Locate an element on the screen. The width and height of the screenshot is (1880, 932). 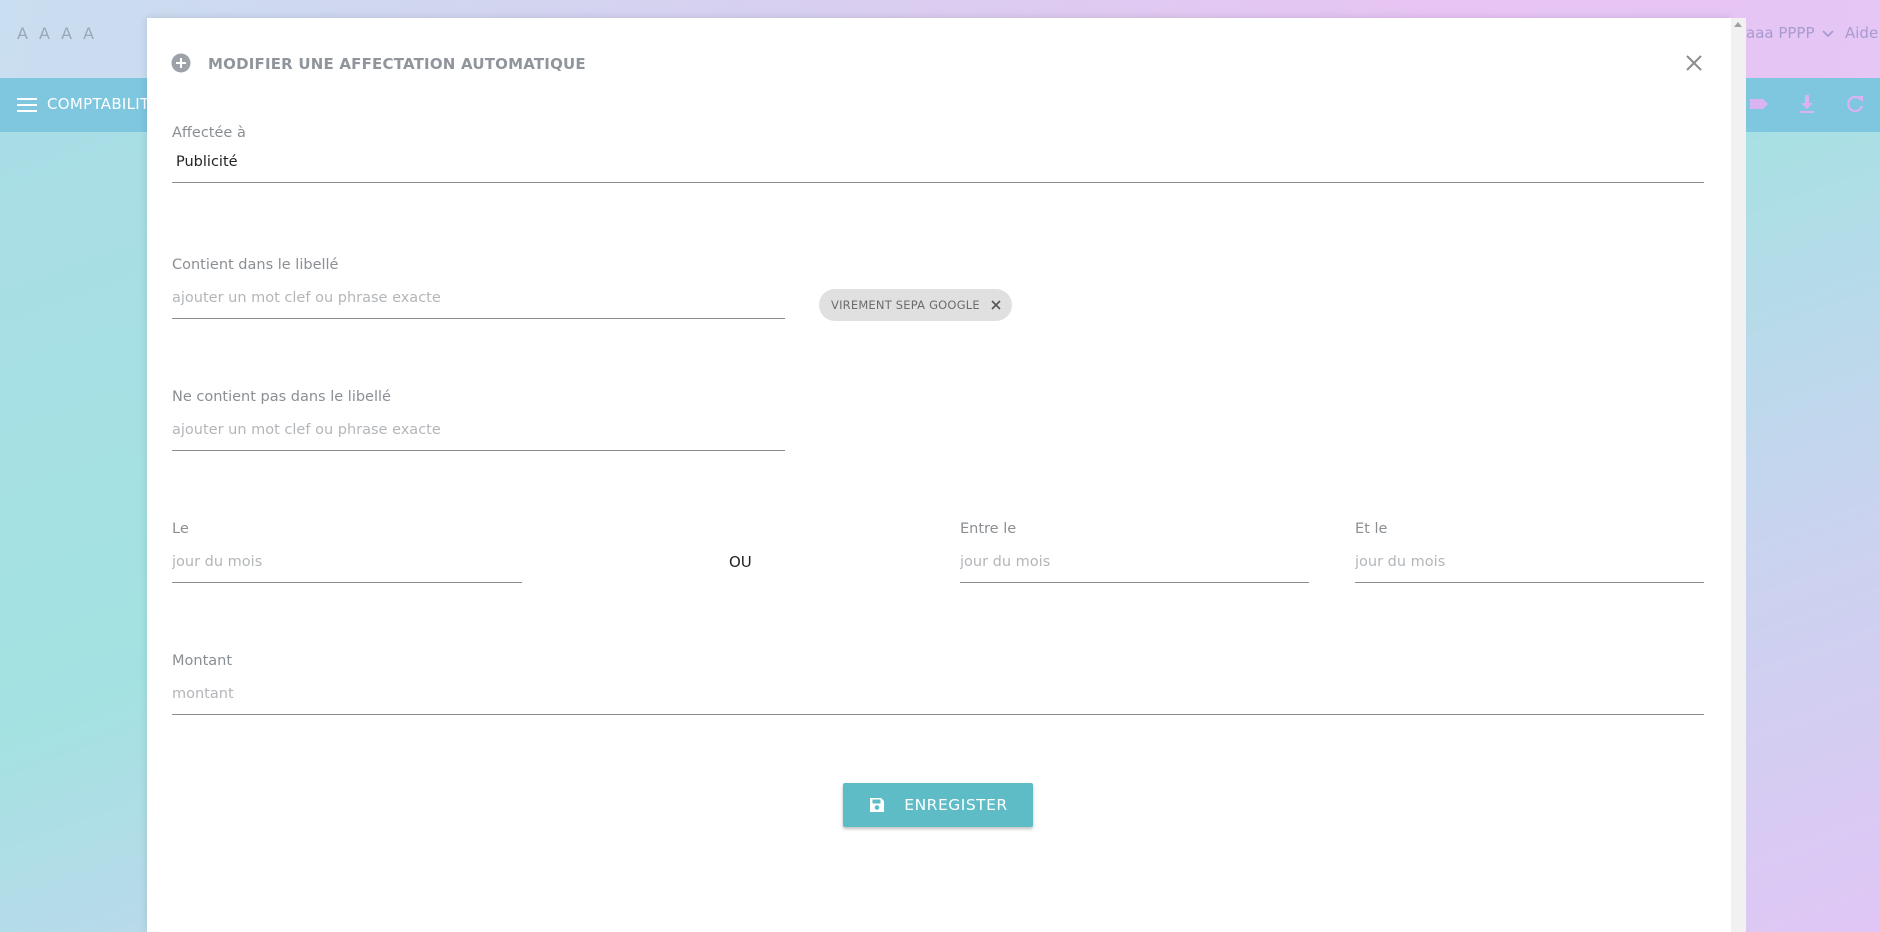
not-contains-input is located at coordinates (478, 433).